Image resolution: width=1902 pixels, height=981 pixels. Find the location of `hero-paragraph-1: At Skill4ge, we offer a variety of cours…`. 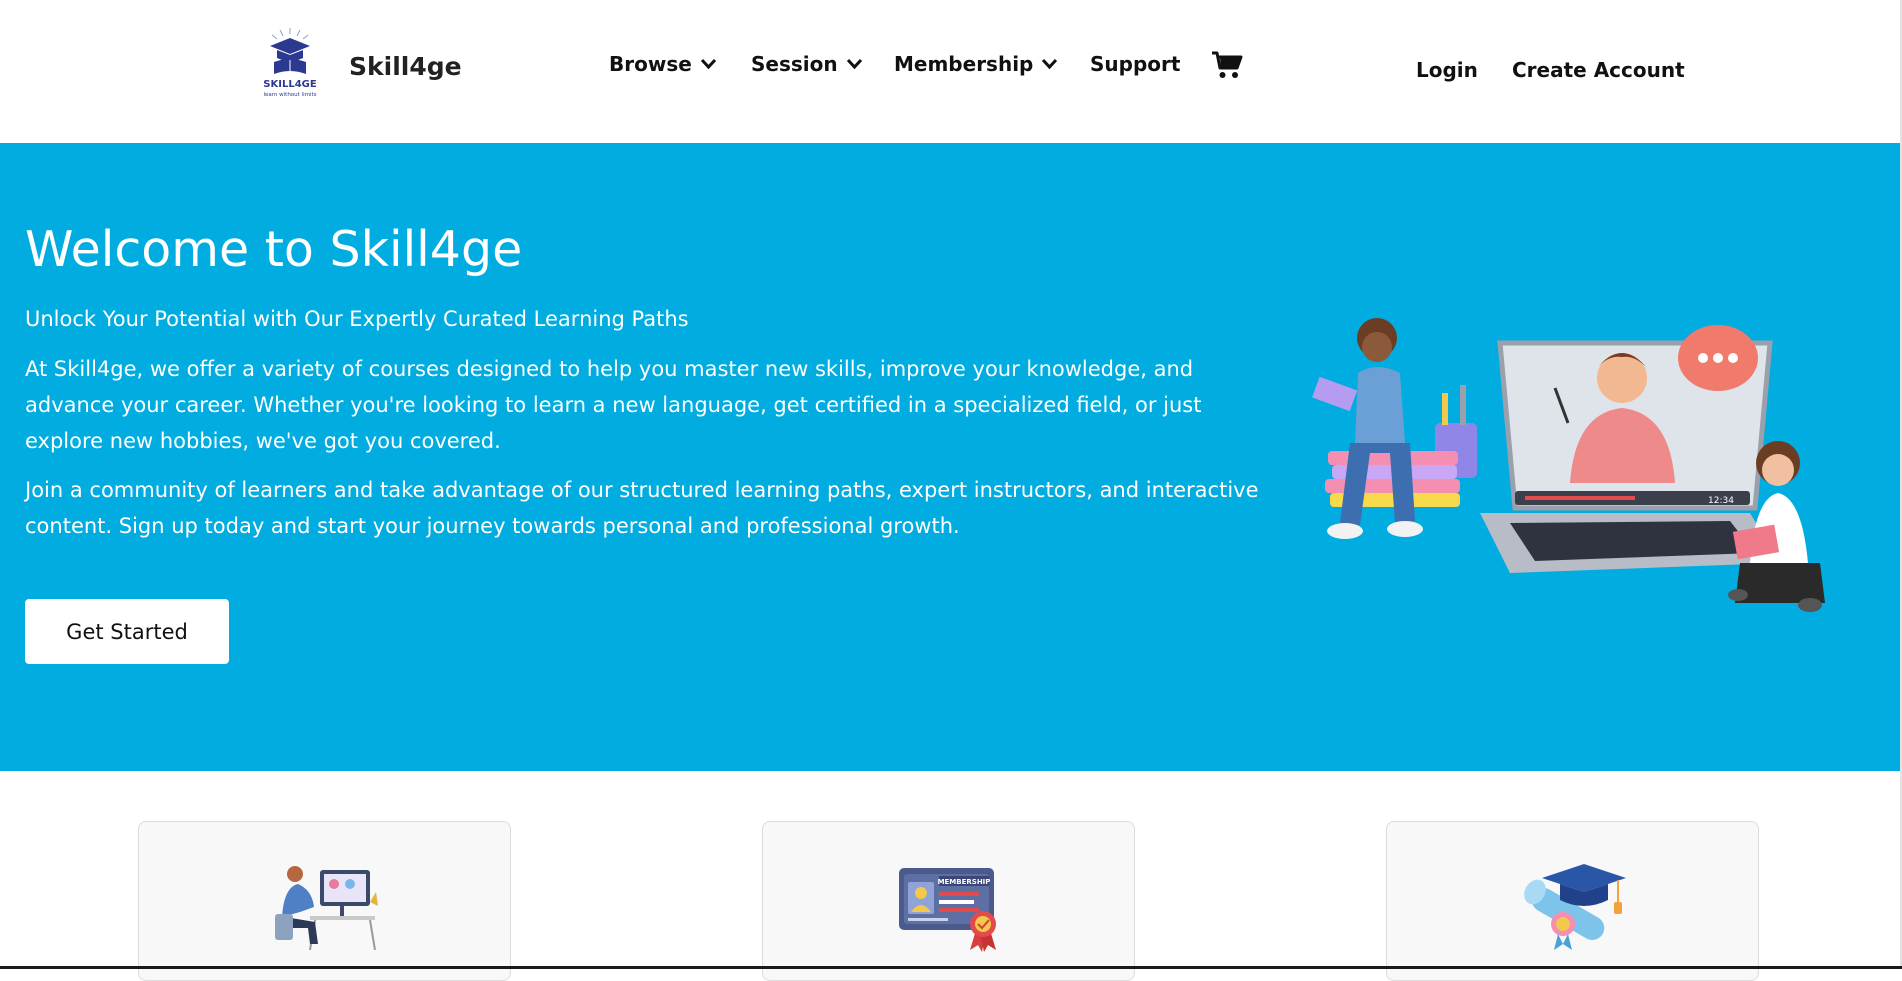

hero-paragraph-1: At Skill4ge, we offer a variety of cours… is located at coordinates (613, 405).